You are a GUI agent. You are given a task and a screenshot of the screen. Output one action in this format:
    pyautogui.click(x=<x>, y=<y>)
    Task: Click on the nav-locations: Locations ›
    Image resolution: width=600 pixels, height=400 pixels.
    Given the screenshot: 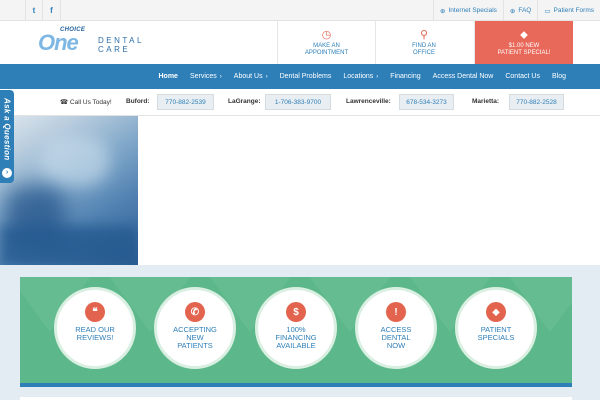 What is the action you would take?
    pyautogui.click(x=360, y=76)
    